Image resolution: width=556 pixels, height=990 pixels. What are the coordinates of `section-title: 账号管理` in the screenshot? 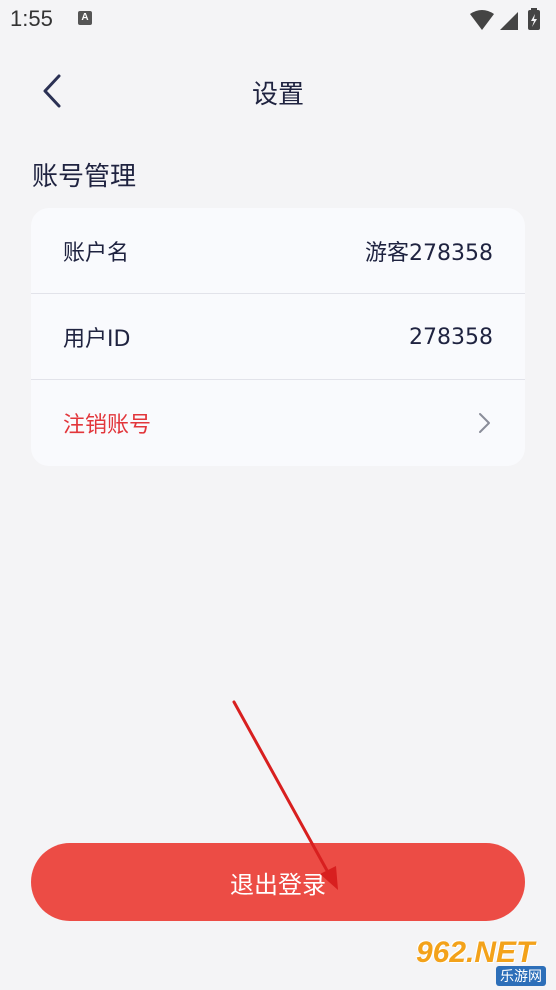 It's located at (84, 177).